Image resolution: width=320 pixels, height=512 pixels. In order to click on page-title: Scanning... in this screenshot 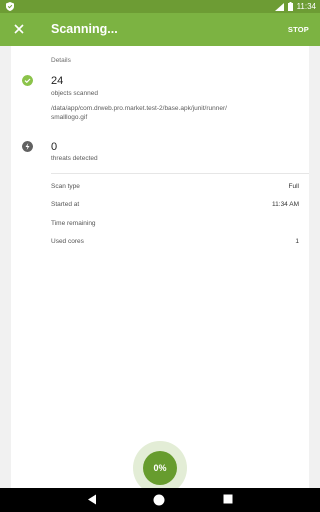, I will do `click(84, 29)`.